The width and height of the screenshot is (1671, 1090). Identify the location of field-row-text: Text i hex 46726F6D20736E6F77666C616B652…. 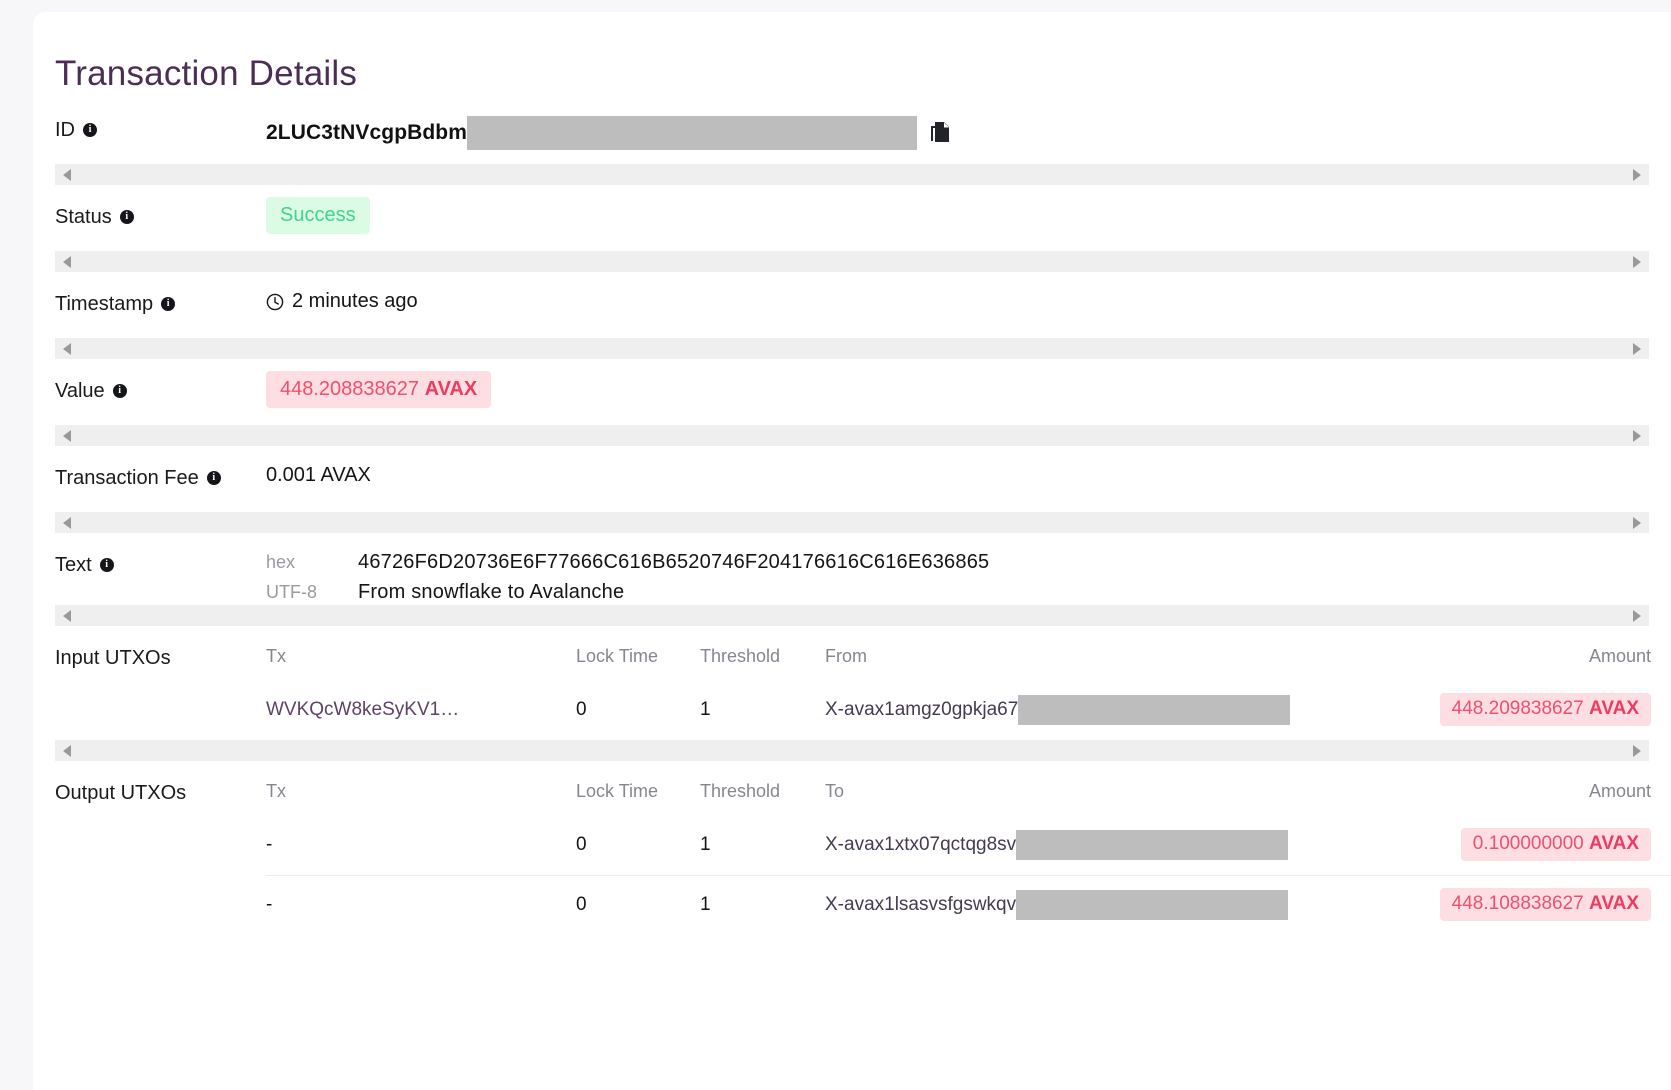
(852, 569).